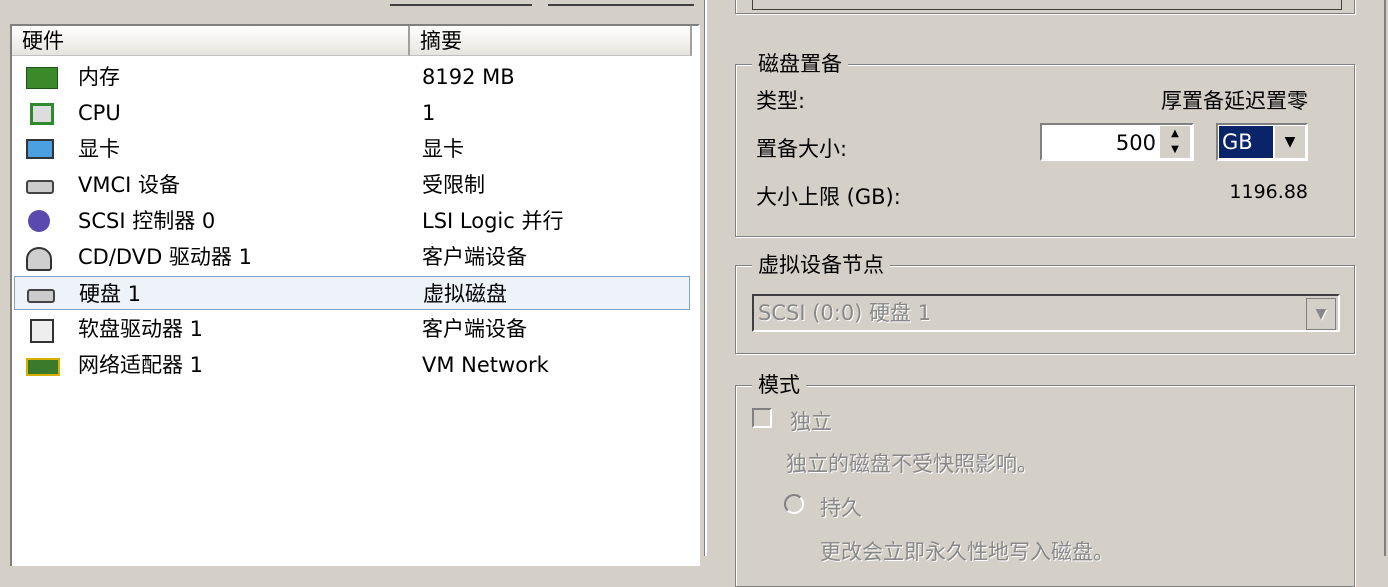  I want to click on hardware-summary: 虚拟磁盘, so click(465, 294).